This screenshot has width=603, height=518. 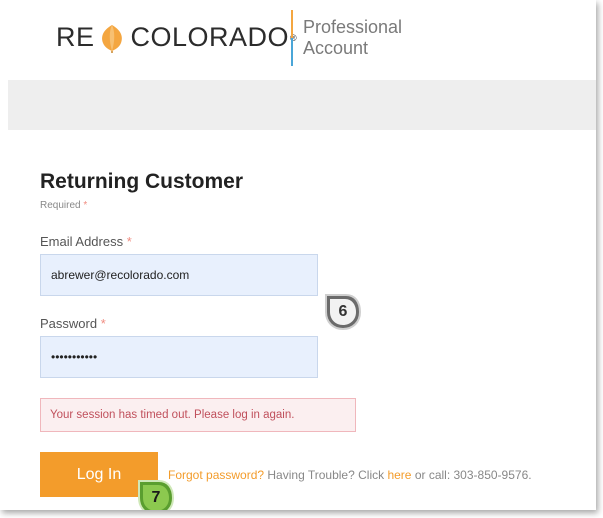 What do you see at coordinates (210, 37) in the screenshot?
I see `logo-text-colorado: COLORADO` at bounding box center [210, 37].